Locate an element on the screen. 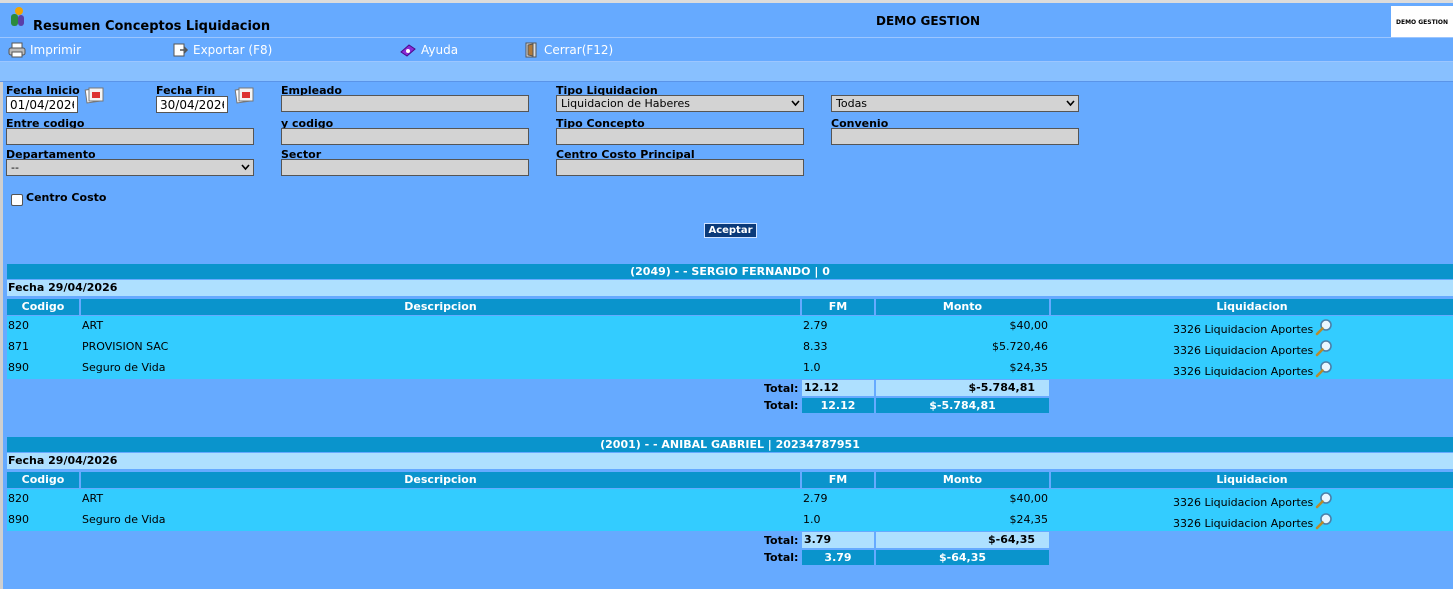 The image size is (1453, 589). cell-codigo: 890 is located at coordinates (18, 519).